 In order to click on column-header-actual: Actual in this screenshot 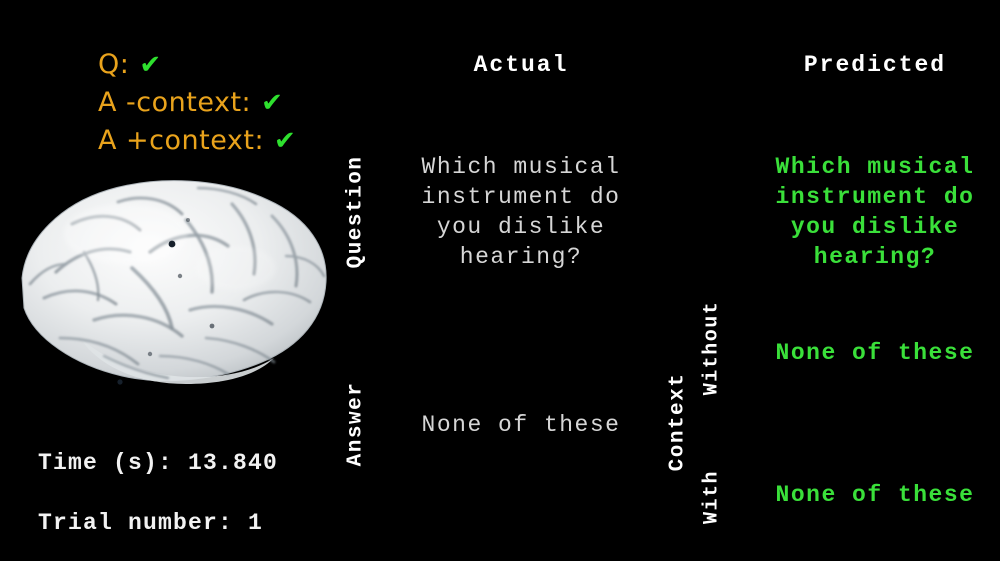, I will do `click(521, 65)`.